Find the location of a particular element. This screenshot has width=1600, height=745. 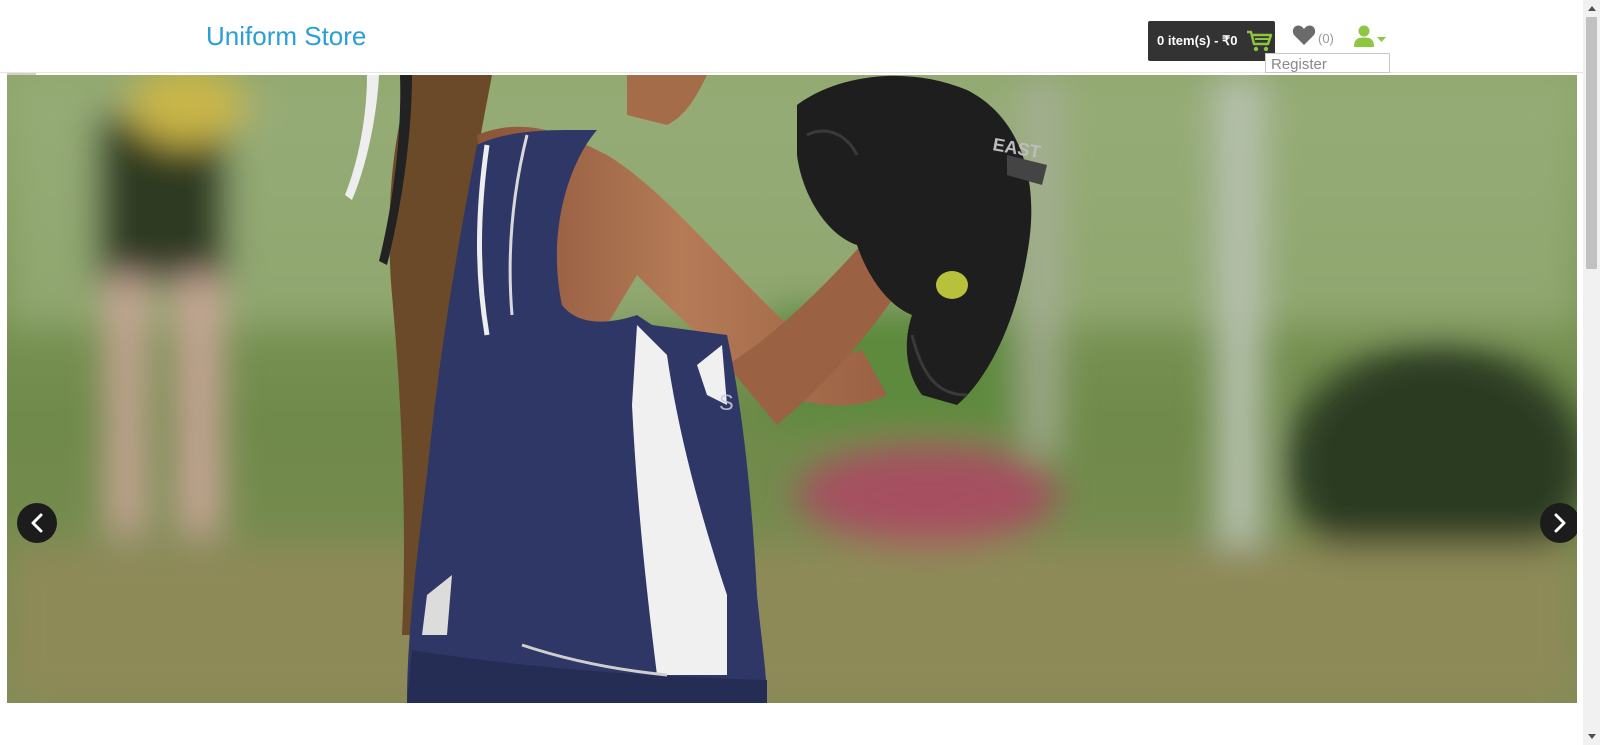

triangle-down-icon is located at coordinates (1591, 736).